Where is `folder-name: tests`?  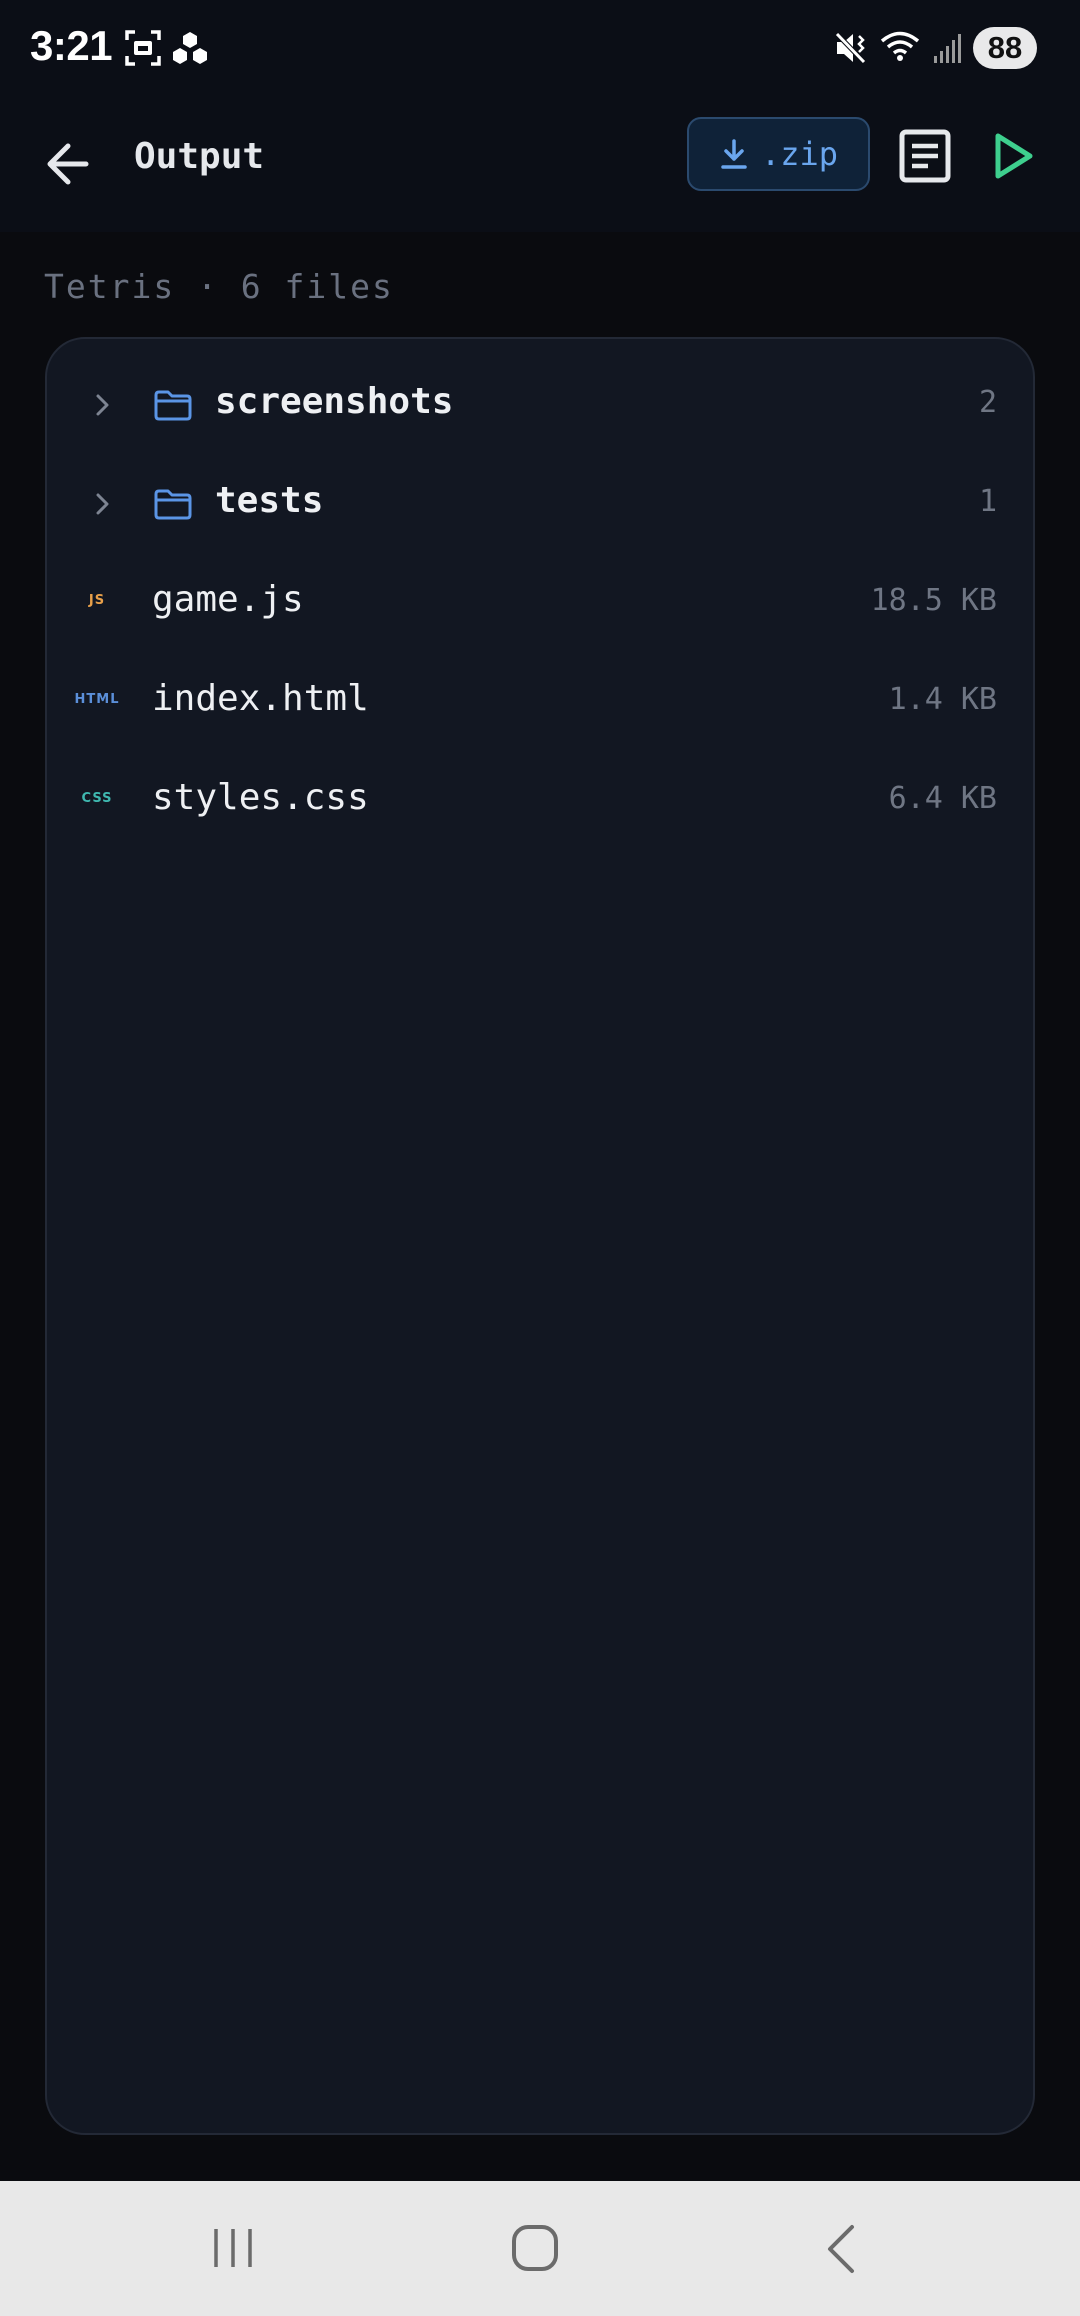 folder-name: tests is located at coordinates (269, 500).